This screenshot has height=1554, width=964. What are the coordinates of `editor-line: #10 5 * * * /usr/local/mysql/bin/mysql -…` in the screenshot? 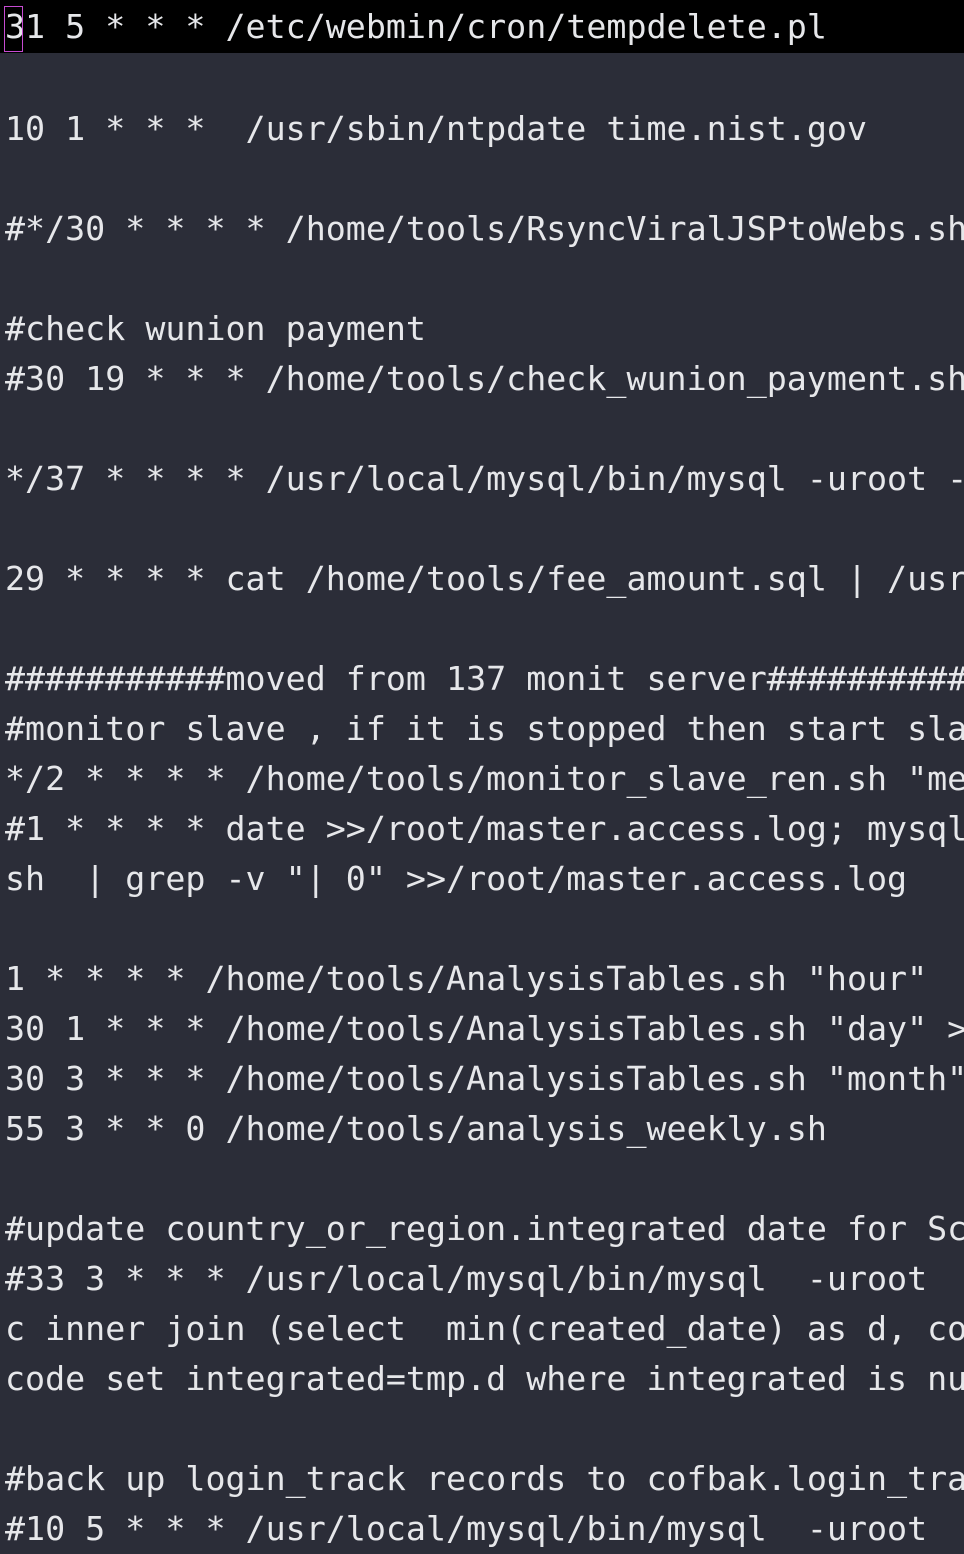 It's located at (482, 1529).